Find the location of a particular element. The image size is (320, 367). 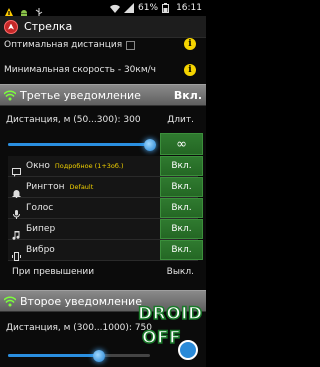

third-notification-title: Третье уведомление is located at coordinates (80, 95).